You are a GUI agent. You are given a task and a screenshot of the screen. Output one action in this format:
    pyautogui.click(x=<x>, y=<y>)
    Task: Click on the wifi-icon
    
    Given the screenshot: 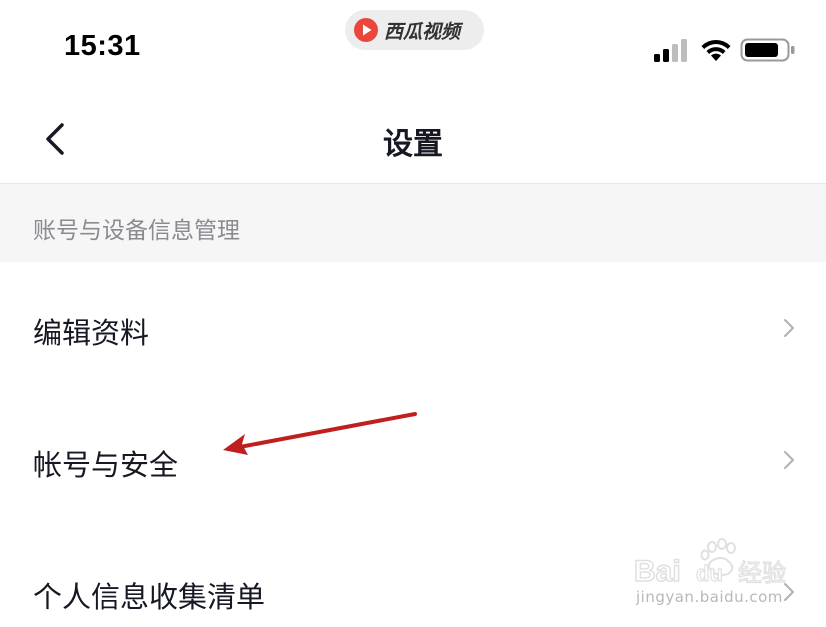 What is the action you would take?
    pyautogui.click(x=716, y=50)
    